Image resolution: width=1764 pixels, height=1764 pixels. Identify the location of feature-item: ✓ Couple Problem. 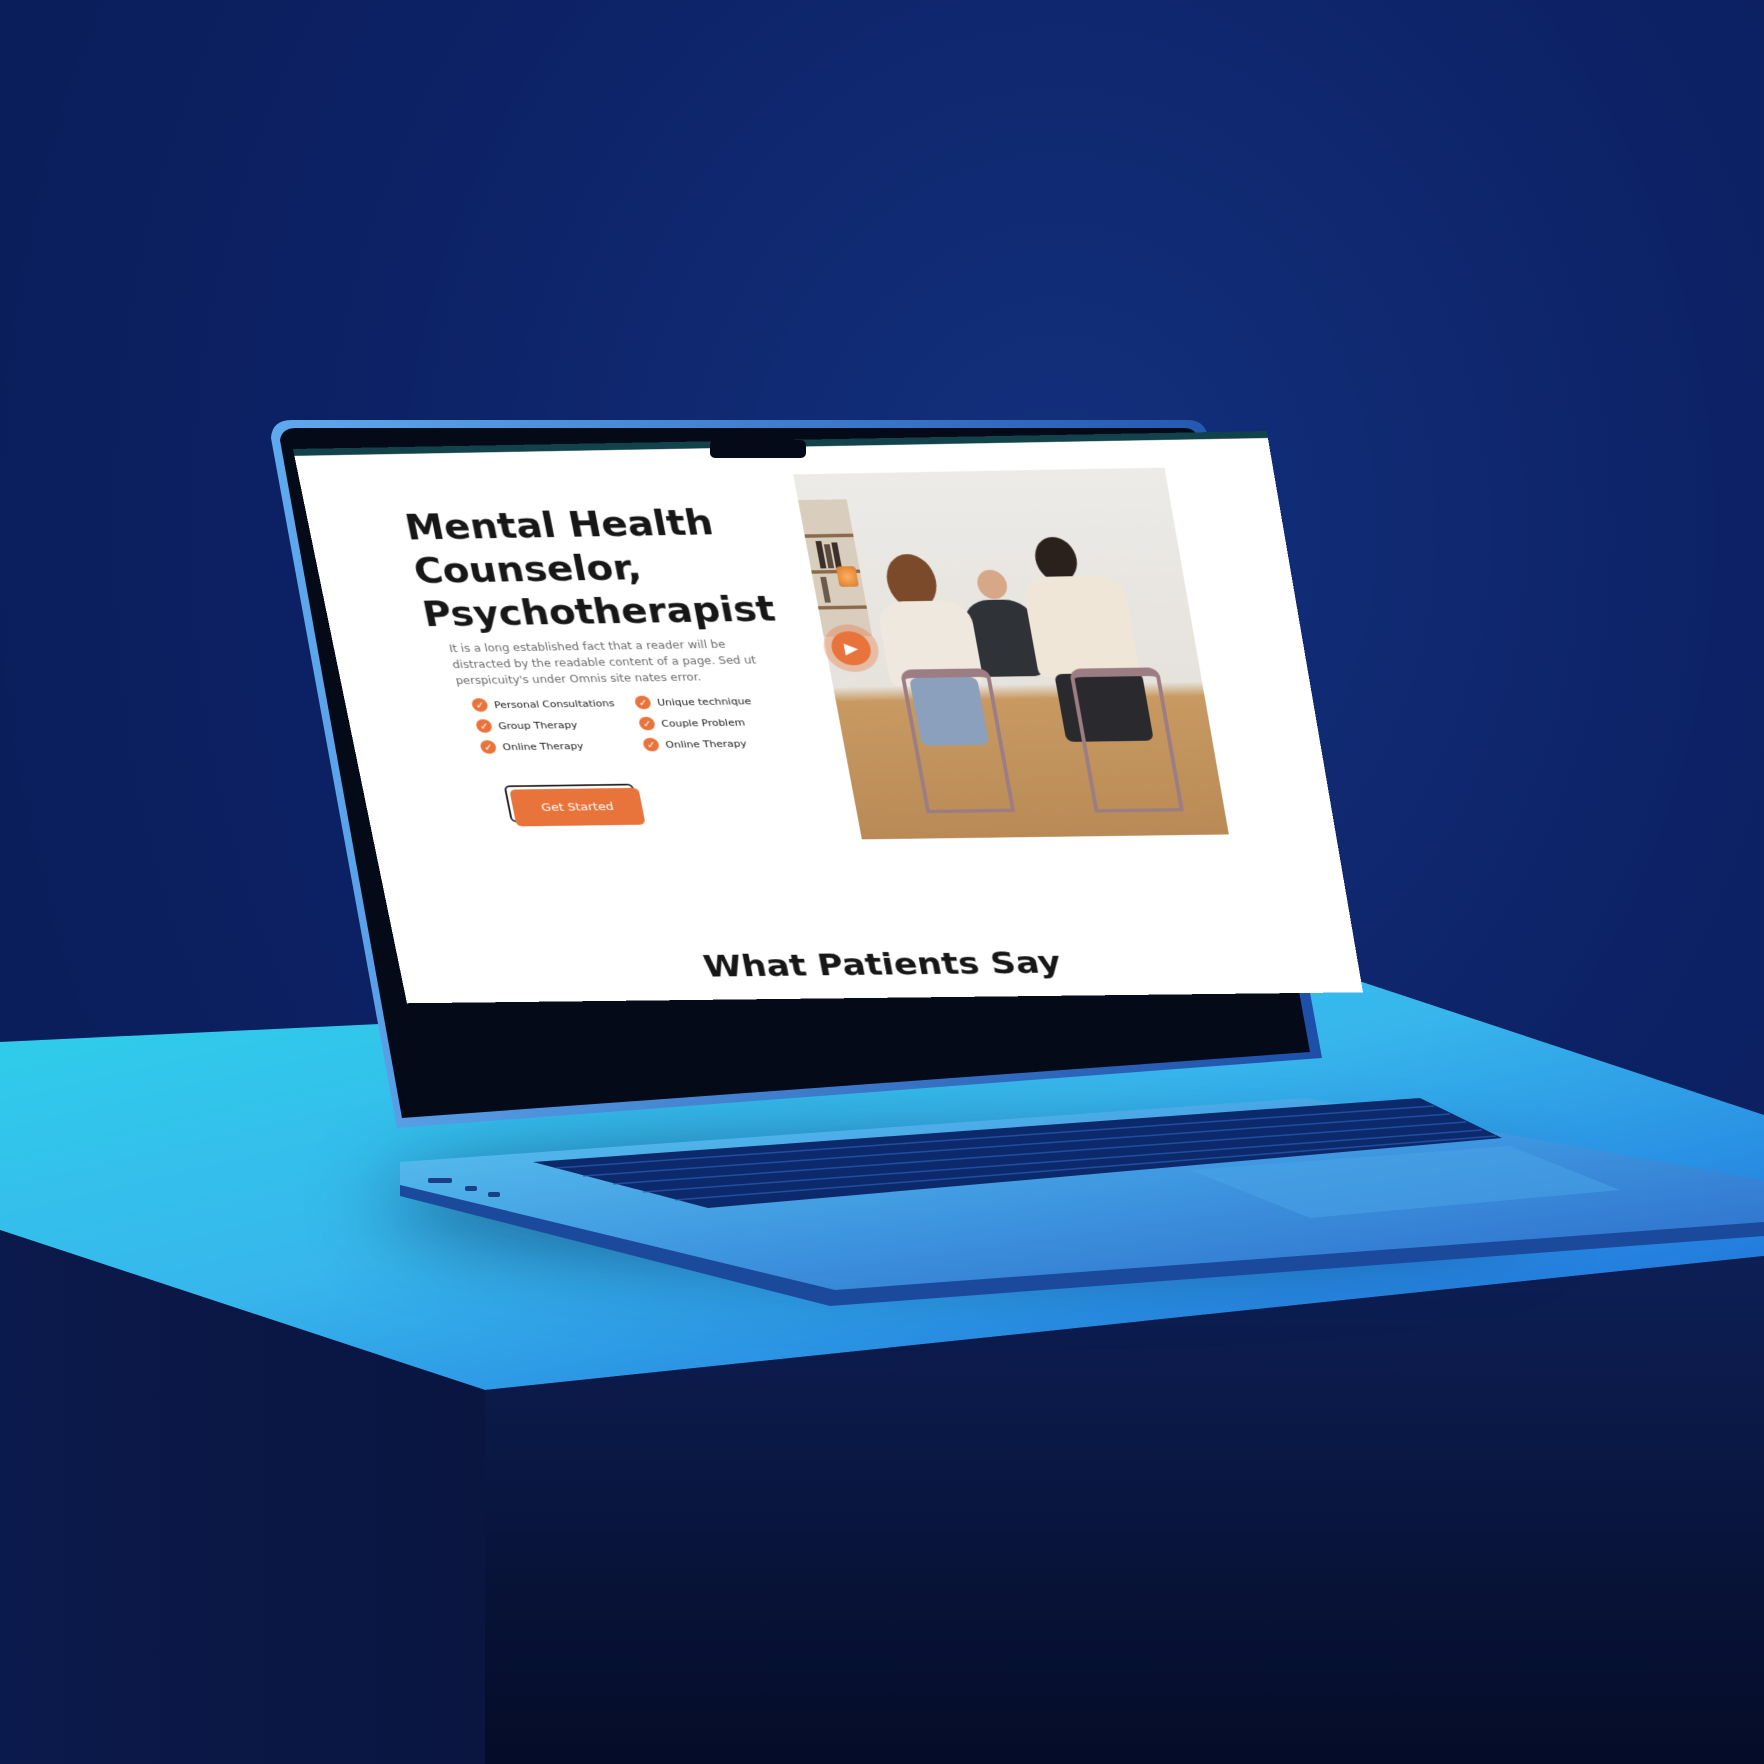
(711, 723).